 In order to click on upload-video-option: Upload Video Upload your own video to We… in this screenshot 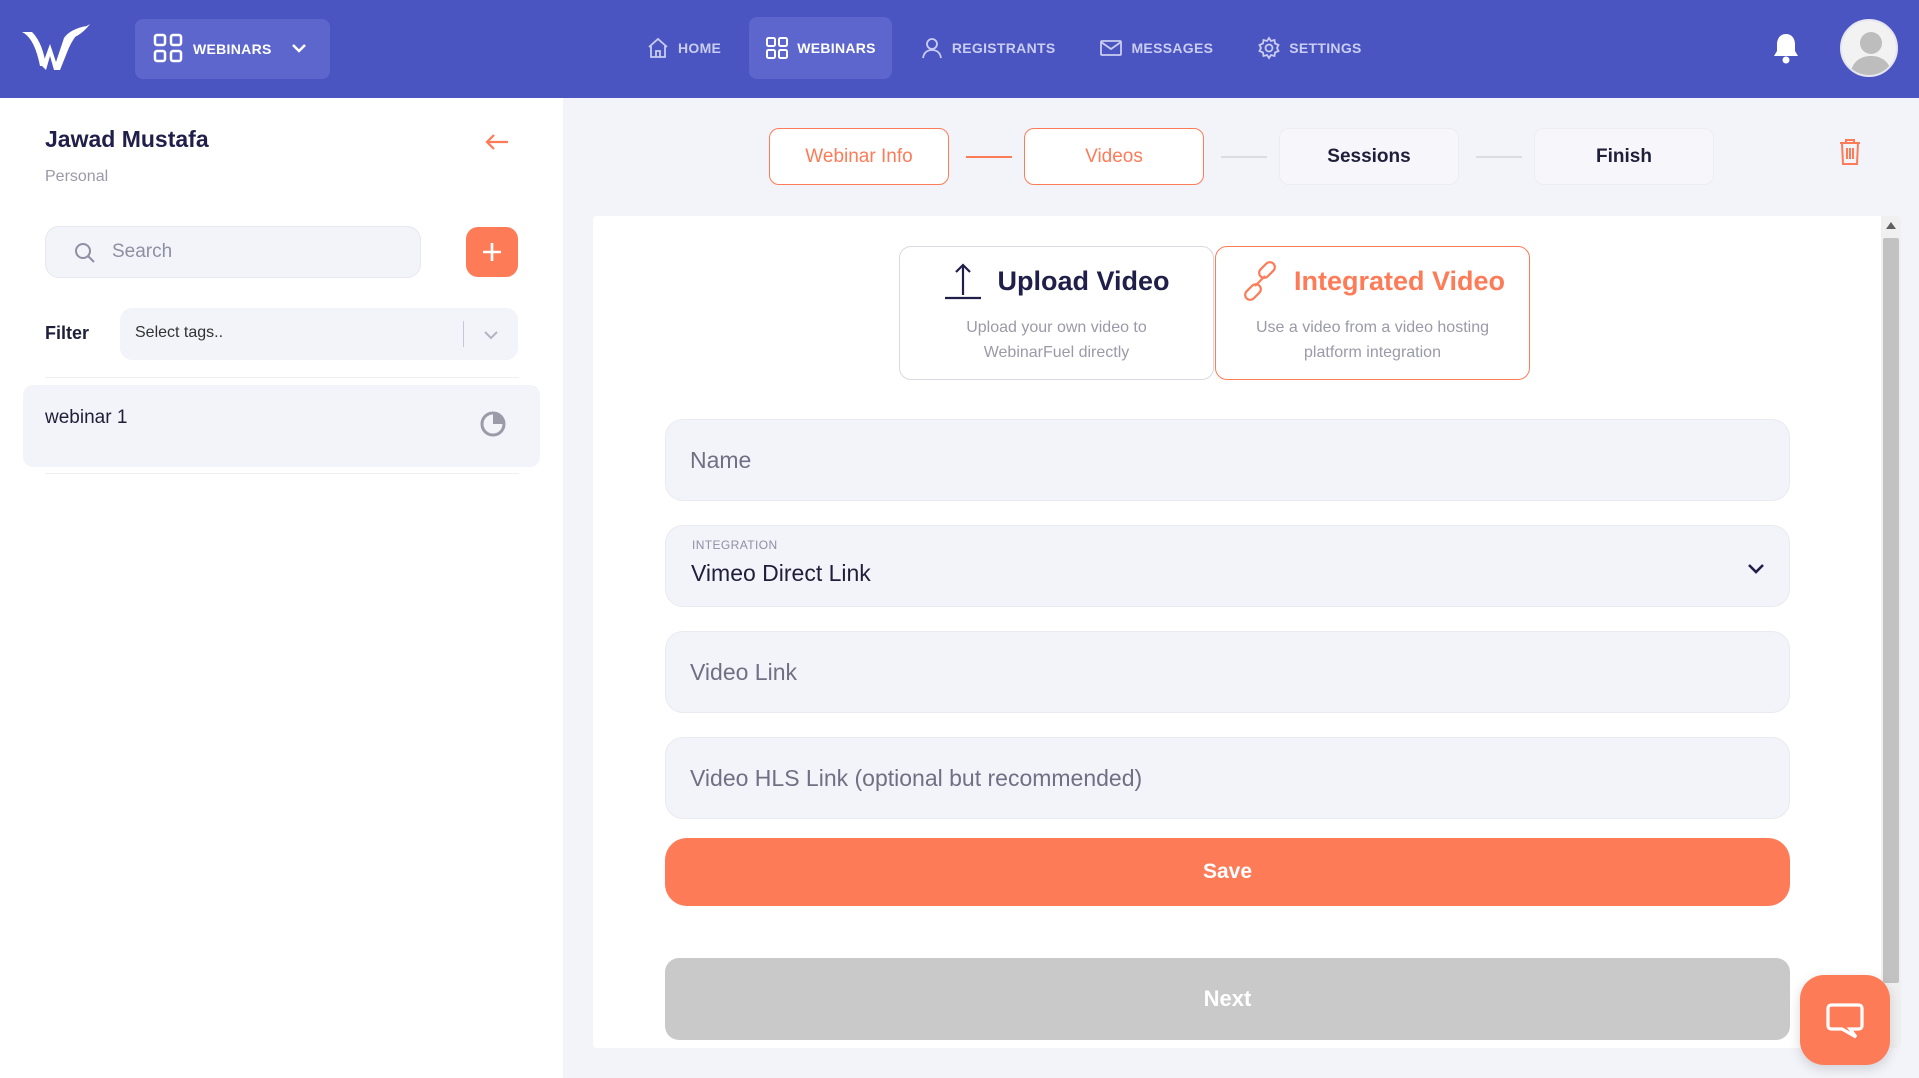, I will do `click(1056, 313)`.